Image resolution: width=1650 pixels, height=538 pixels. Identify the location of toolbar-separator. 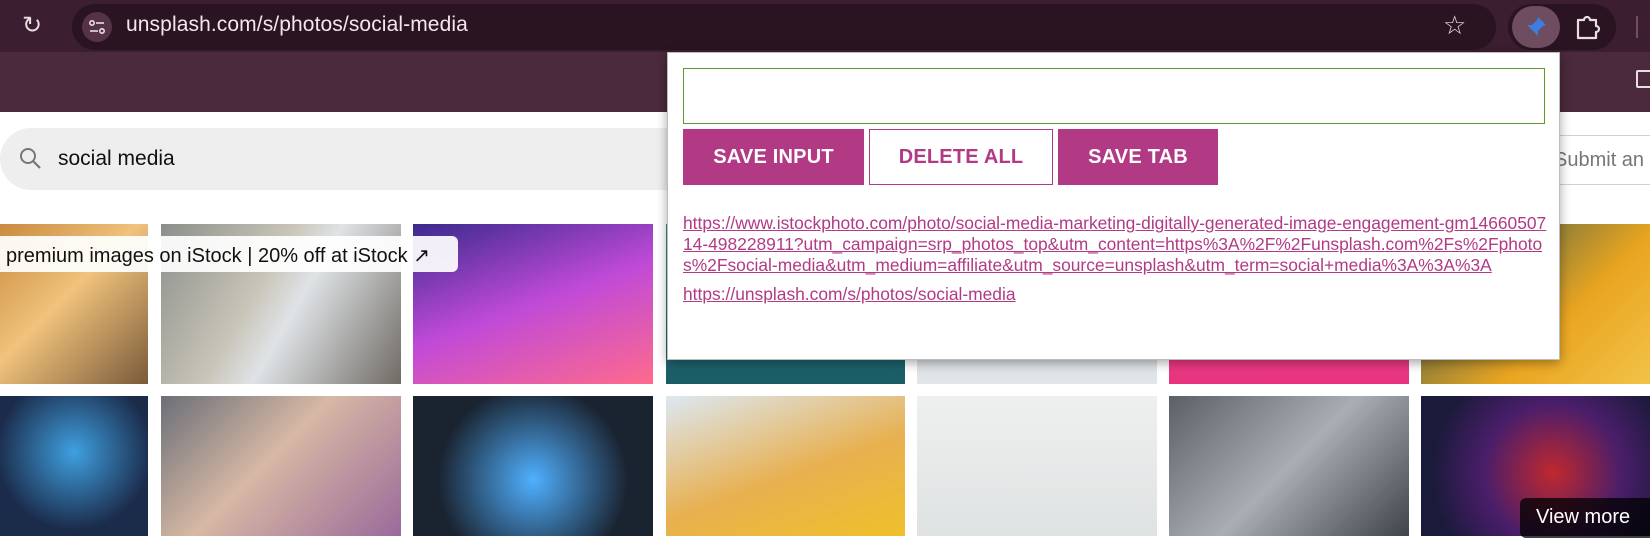
(1637, 27).